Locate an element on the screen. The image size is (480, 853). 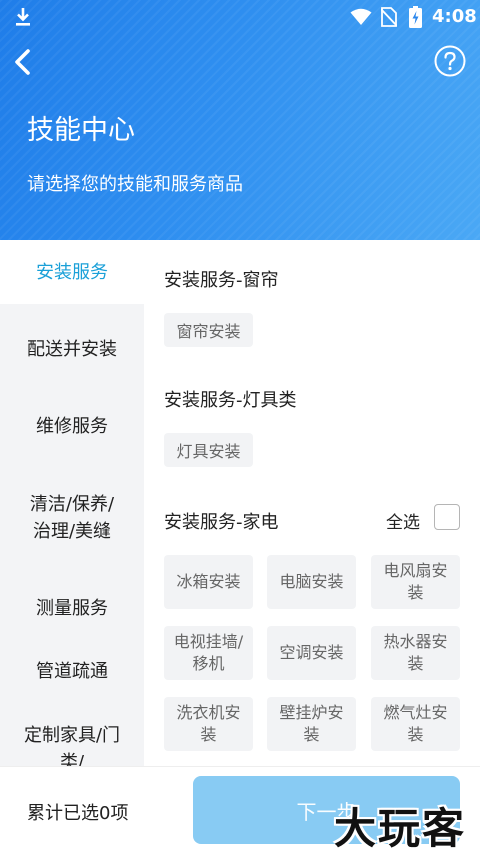
service-tile-gas-stove: 燃气灶安装 is located at coordinates (415, 724).